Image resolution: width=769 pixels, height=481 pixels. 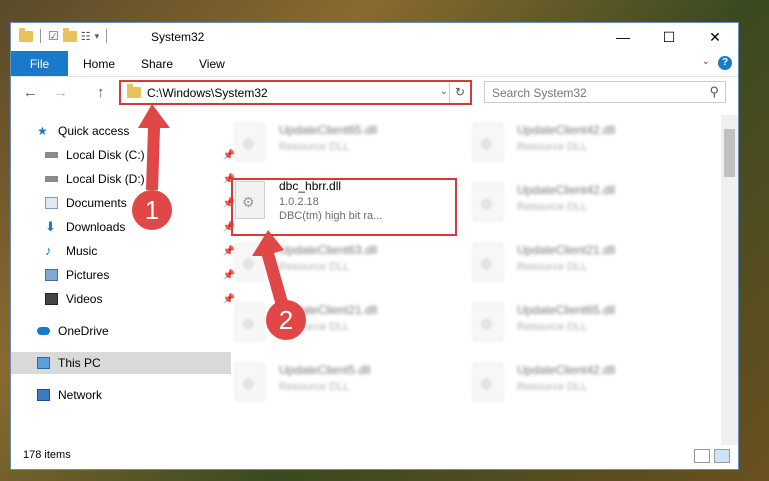 I want to click on step-marker-2: 2, so click(x=286, y=320).